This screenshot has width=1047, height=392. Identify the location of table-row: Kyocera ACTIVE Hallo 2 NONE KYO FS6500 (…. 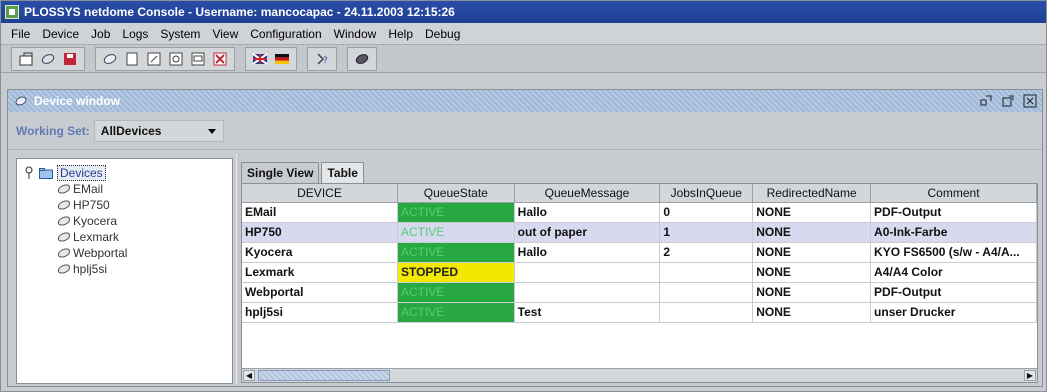
(639, 252).